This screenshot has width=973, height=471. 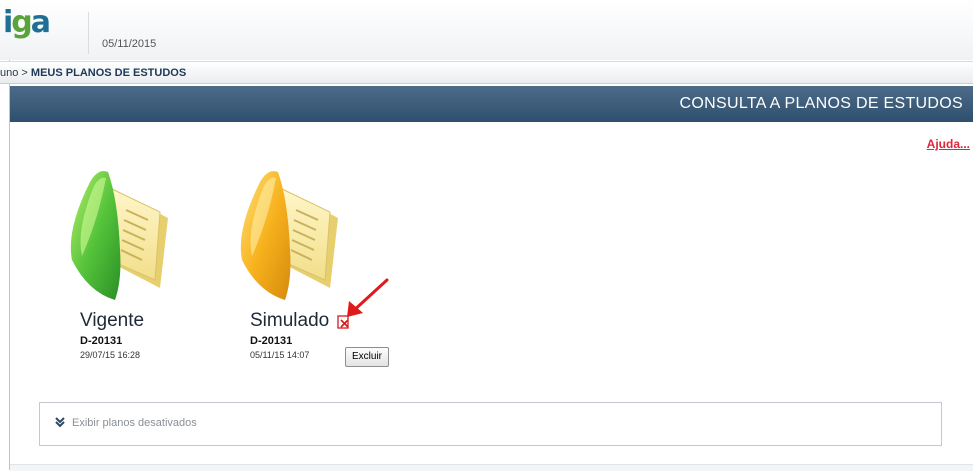 I want to click on plan-card-simulado: Simulado D-20131 05/11/15 14:07 Excluir, so click(x=325, y=270).